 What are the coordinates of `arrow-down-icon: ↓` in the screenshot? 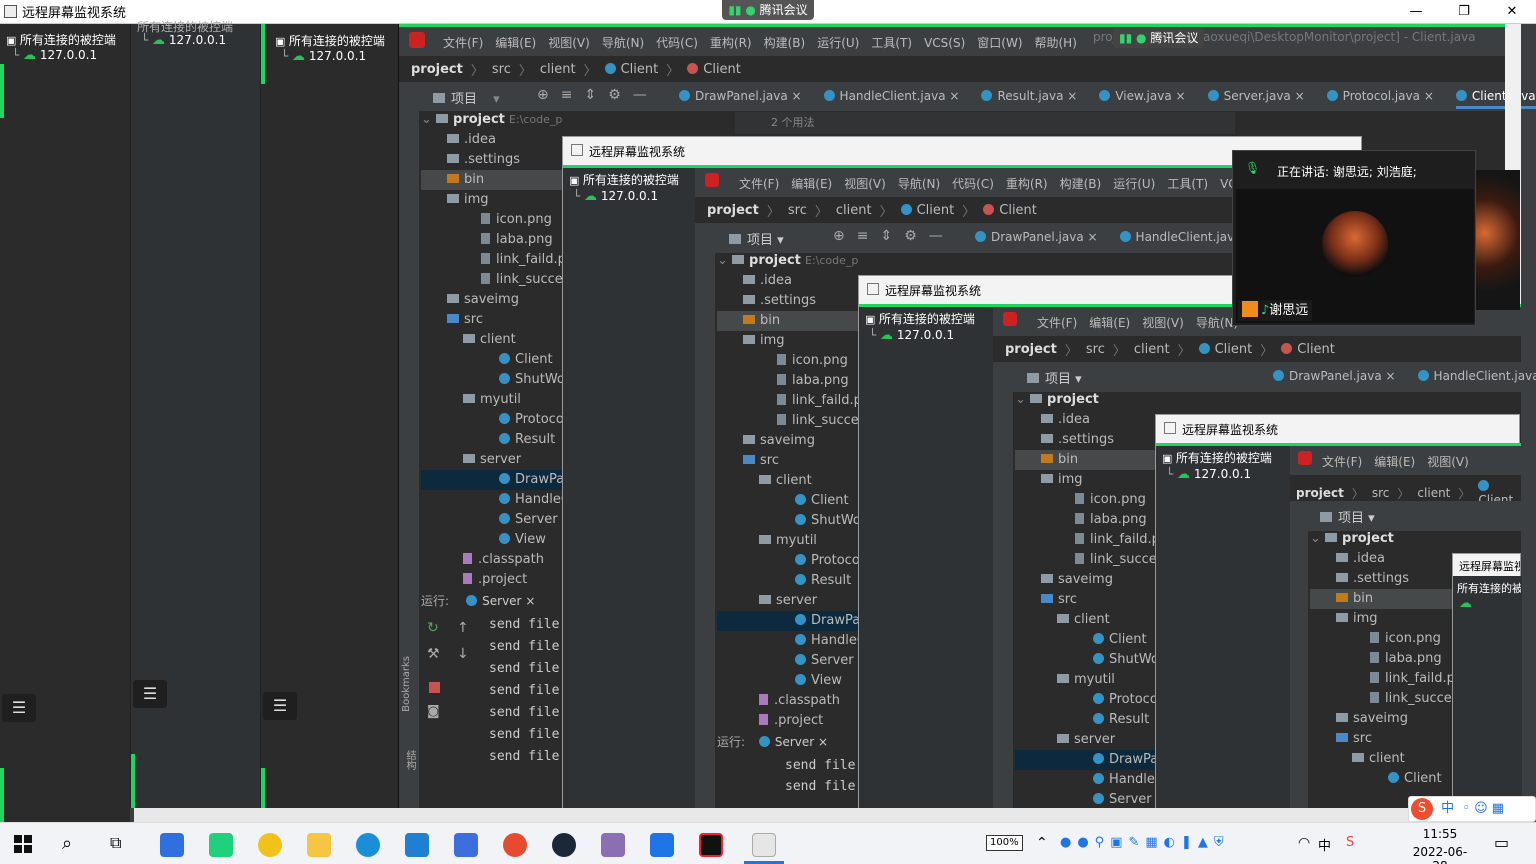 It's located at (463, 654).